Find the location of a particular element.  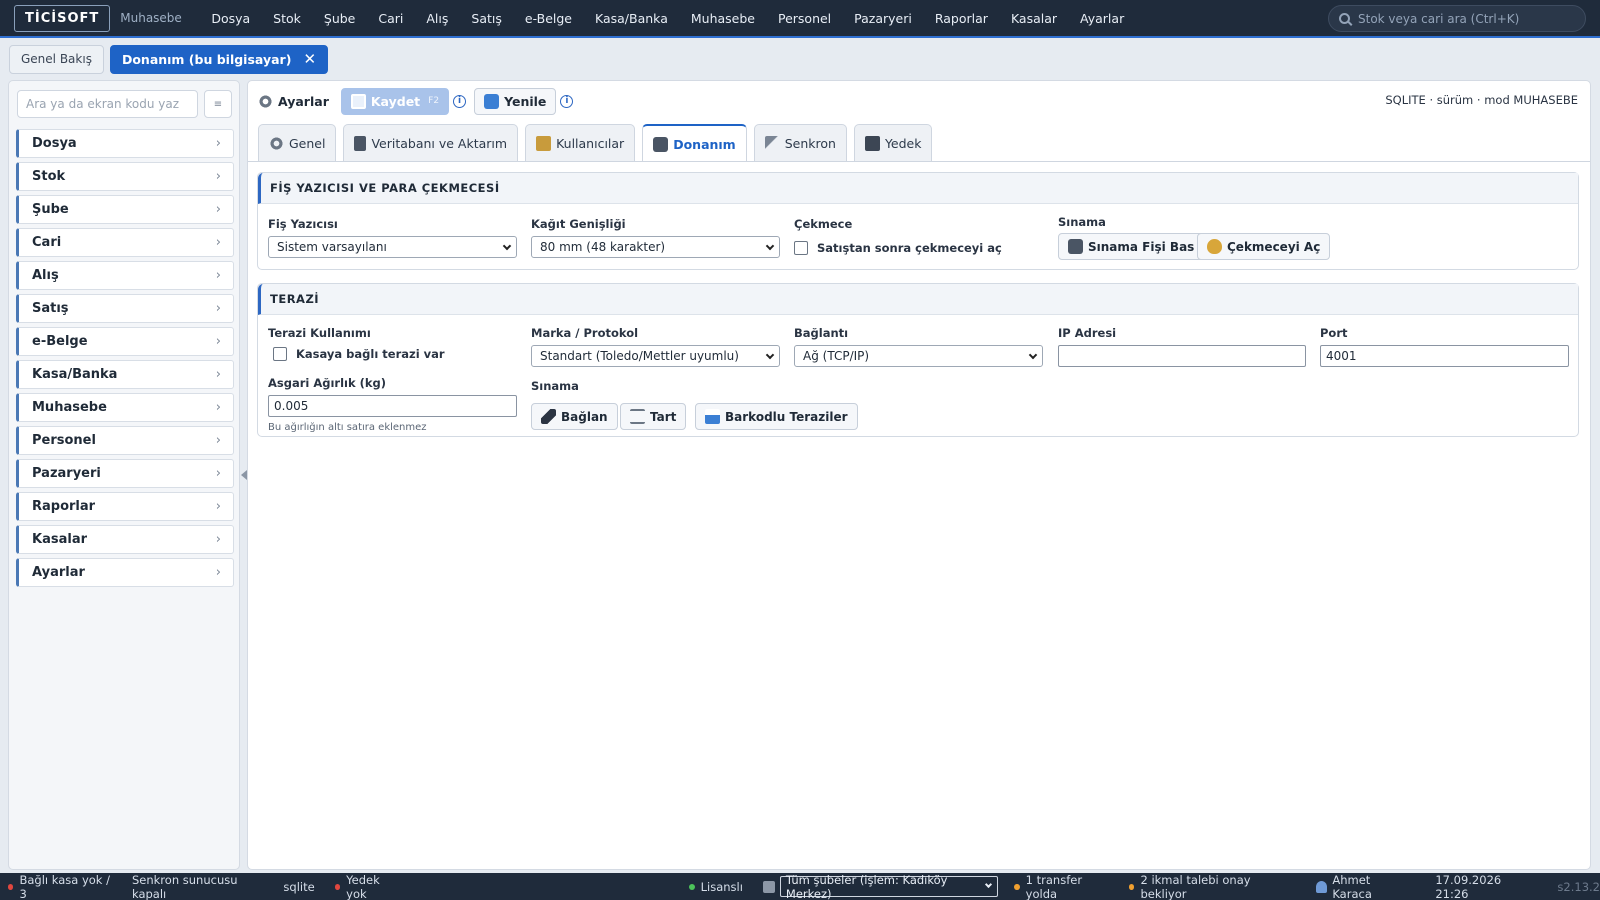

tab-backup: Yedek is located at coordinates (893, 142).